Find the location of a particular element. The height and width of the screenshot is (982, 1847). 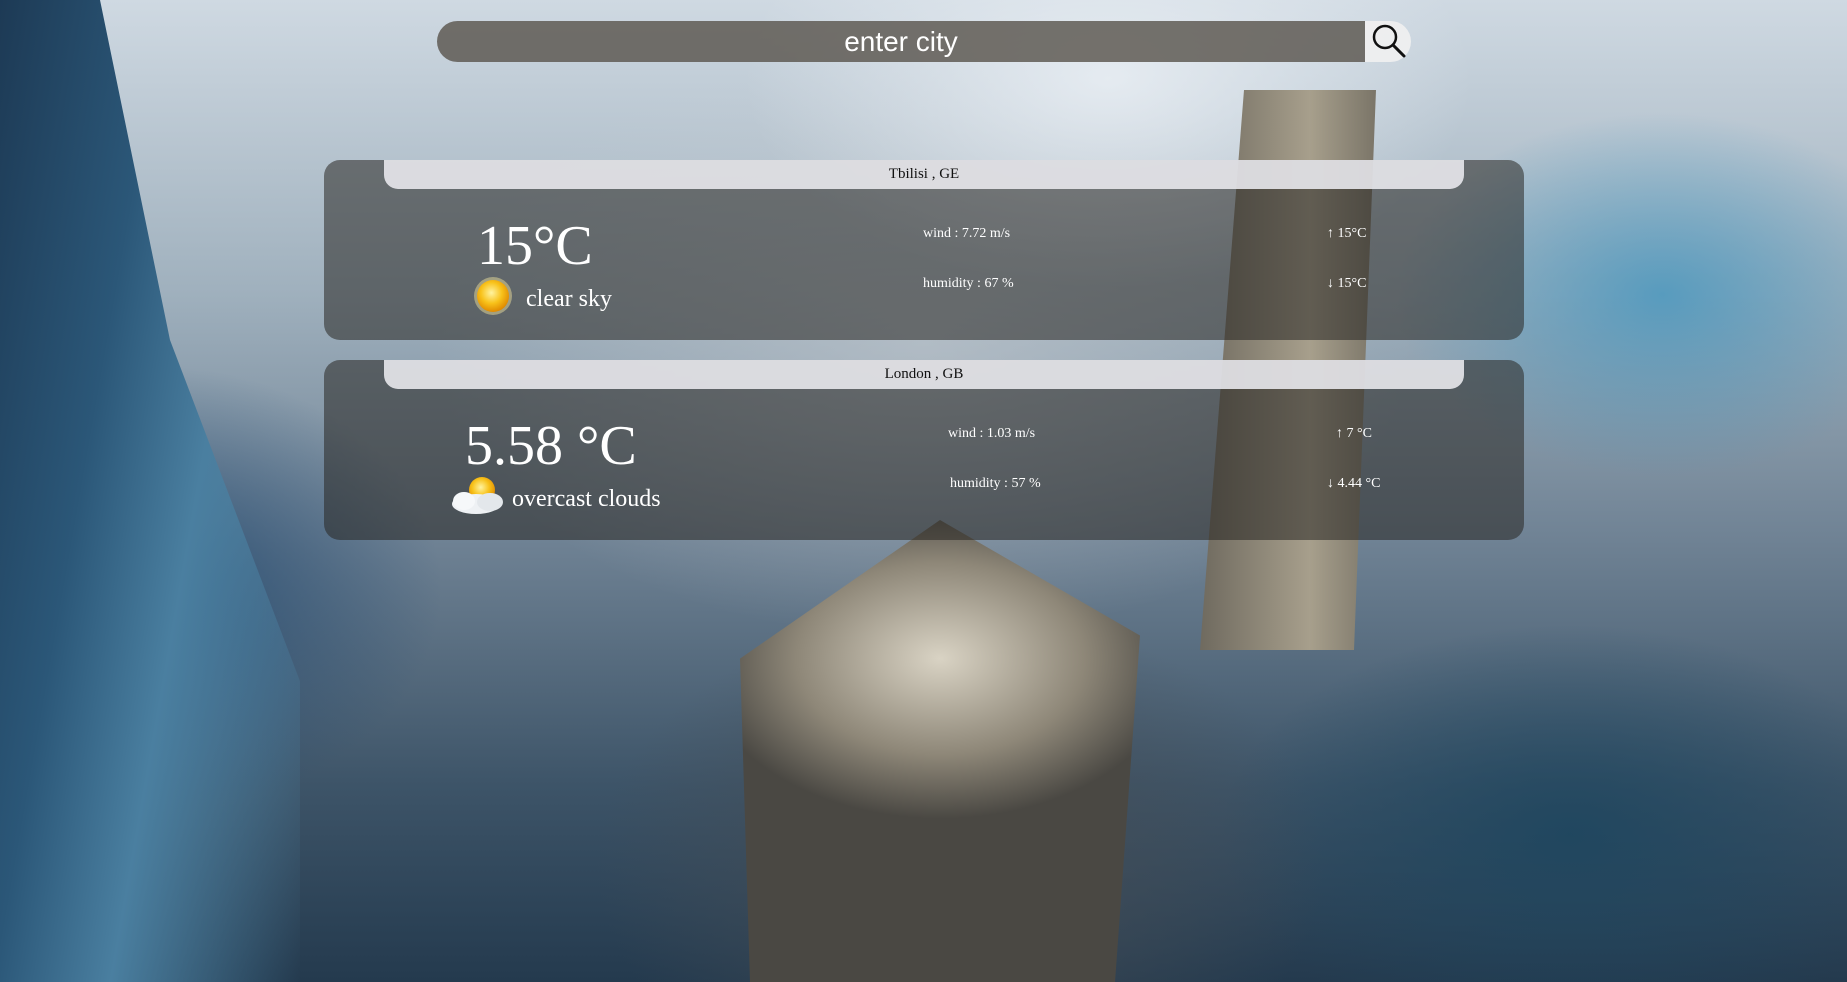

card-temp-max: ↑ 7 °C is located at coordinates (1354, 433).